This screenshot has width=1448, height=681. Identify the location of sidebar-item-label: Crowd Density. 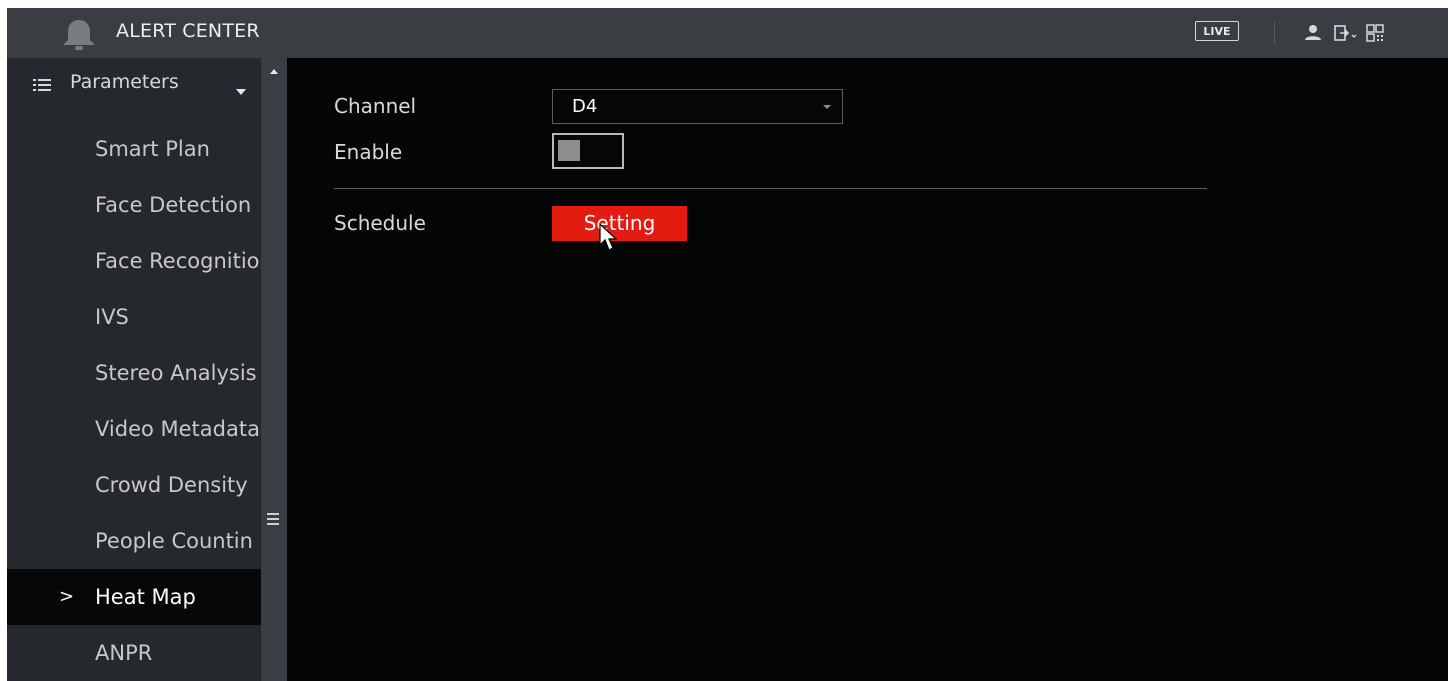
(171, 485).